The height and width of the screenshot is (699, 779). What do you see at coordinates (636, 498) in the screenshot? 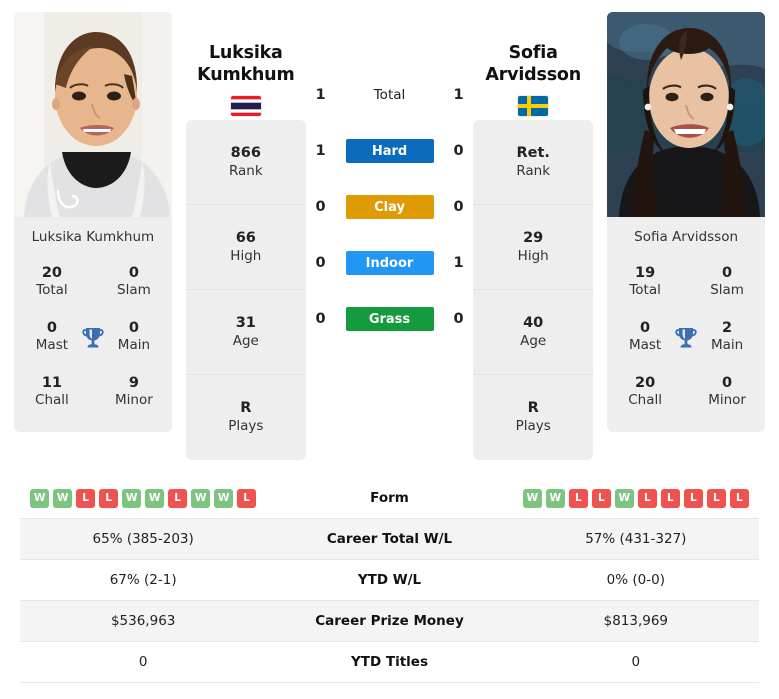
I see `right-form-cell: WWLLWLLLLL` at bounding box center [636, 498].